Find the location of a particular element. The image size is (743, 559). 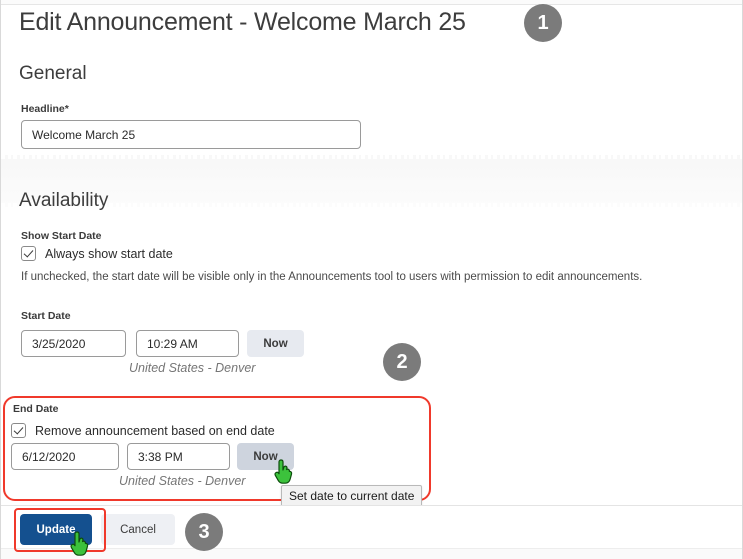

section-heading-availability: Availability is located at coordinates (64, 200).